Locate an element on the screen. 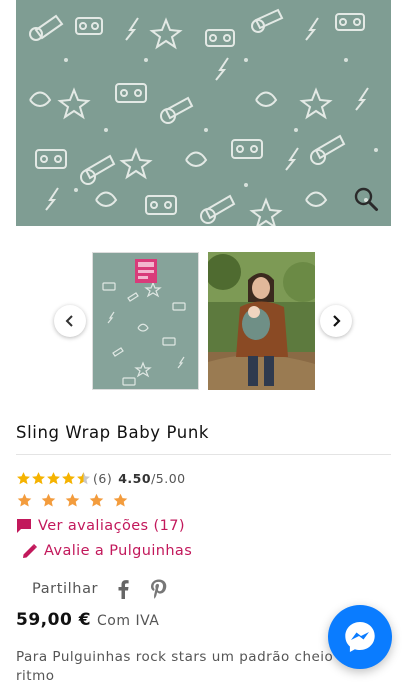  thumbnail-fabric is located at coordinates (145, 321).